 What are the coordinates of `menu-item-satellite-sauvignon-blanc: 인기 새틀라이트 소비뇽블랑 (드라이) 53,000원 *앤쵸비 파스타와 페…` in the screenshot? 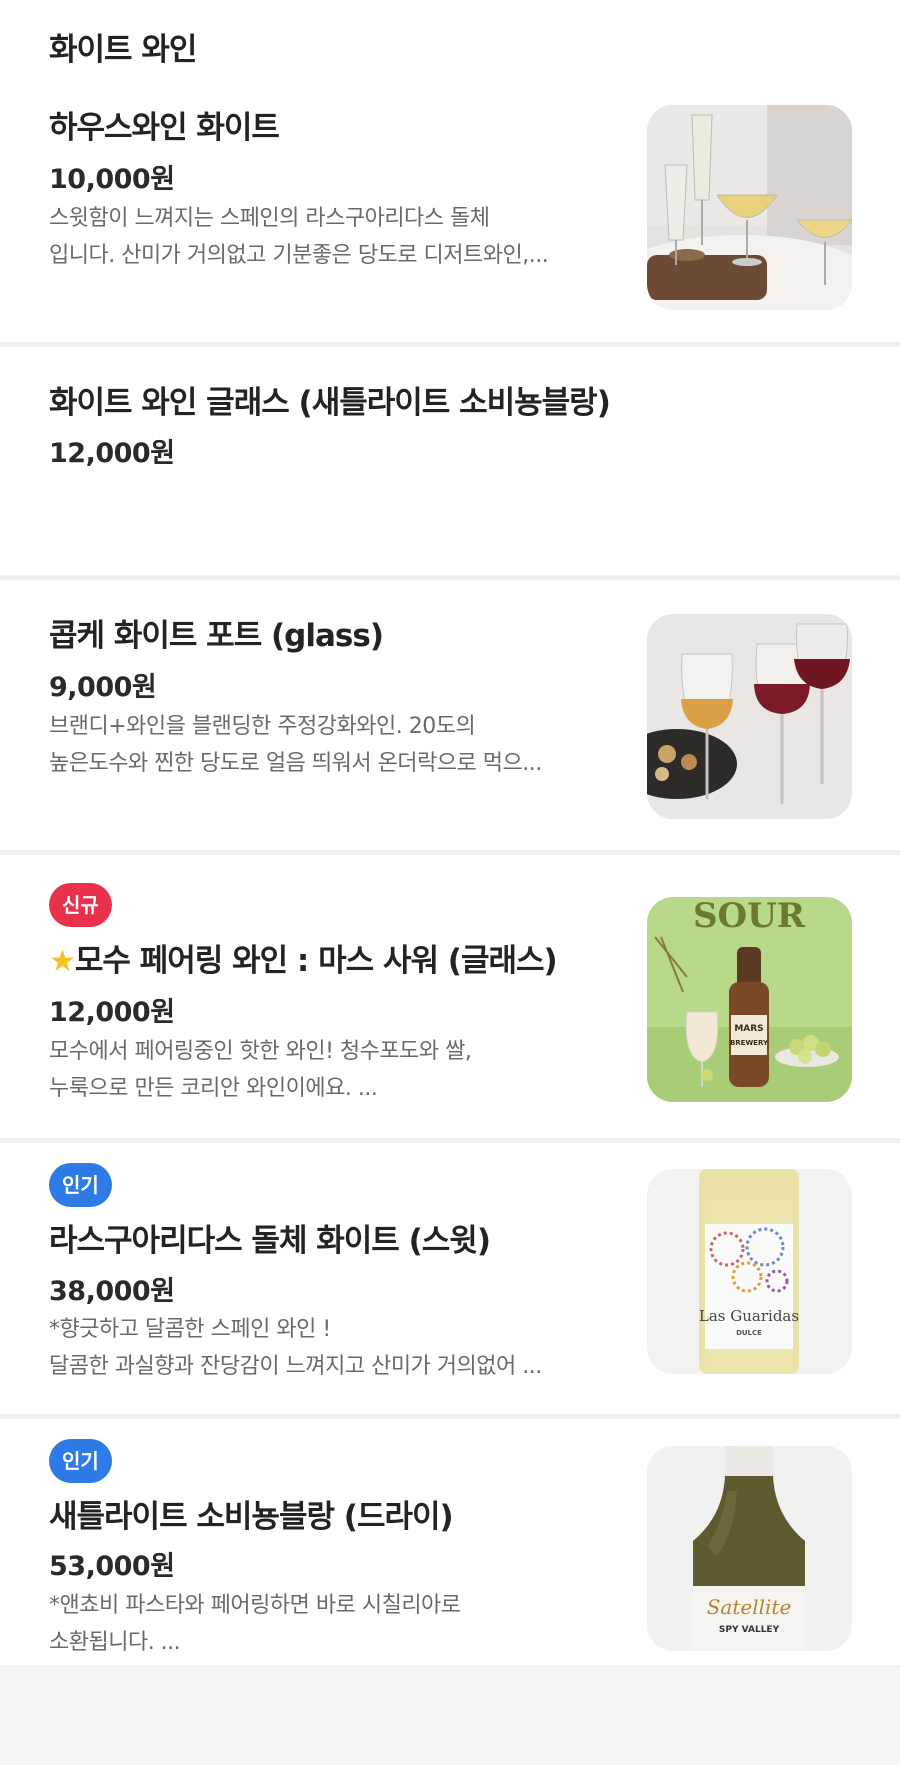 It's located at (450, 1542).